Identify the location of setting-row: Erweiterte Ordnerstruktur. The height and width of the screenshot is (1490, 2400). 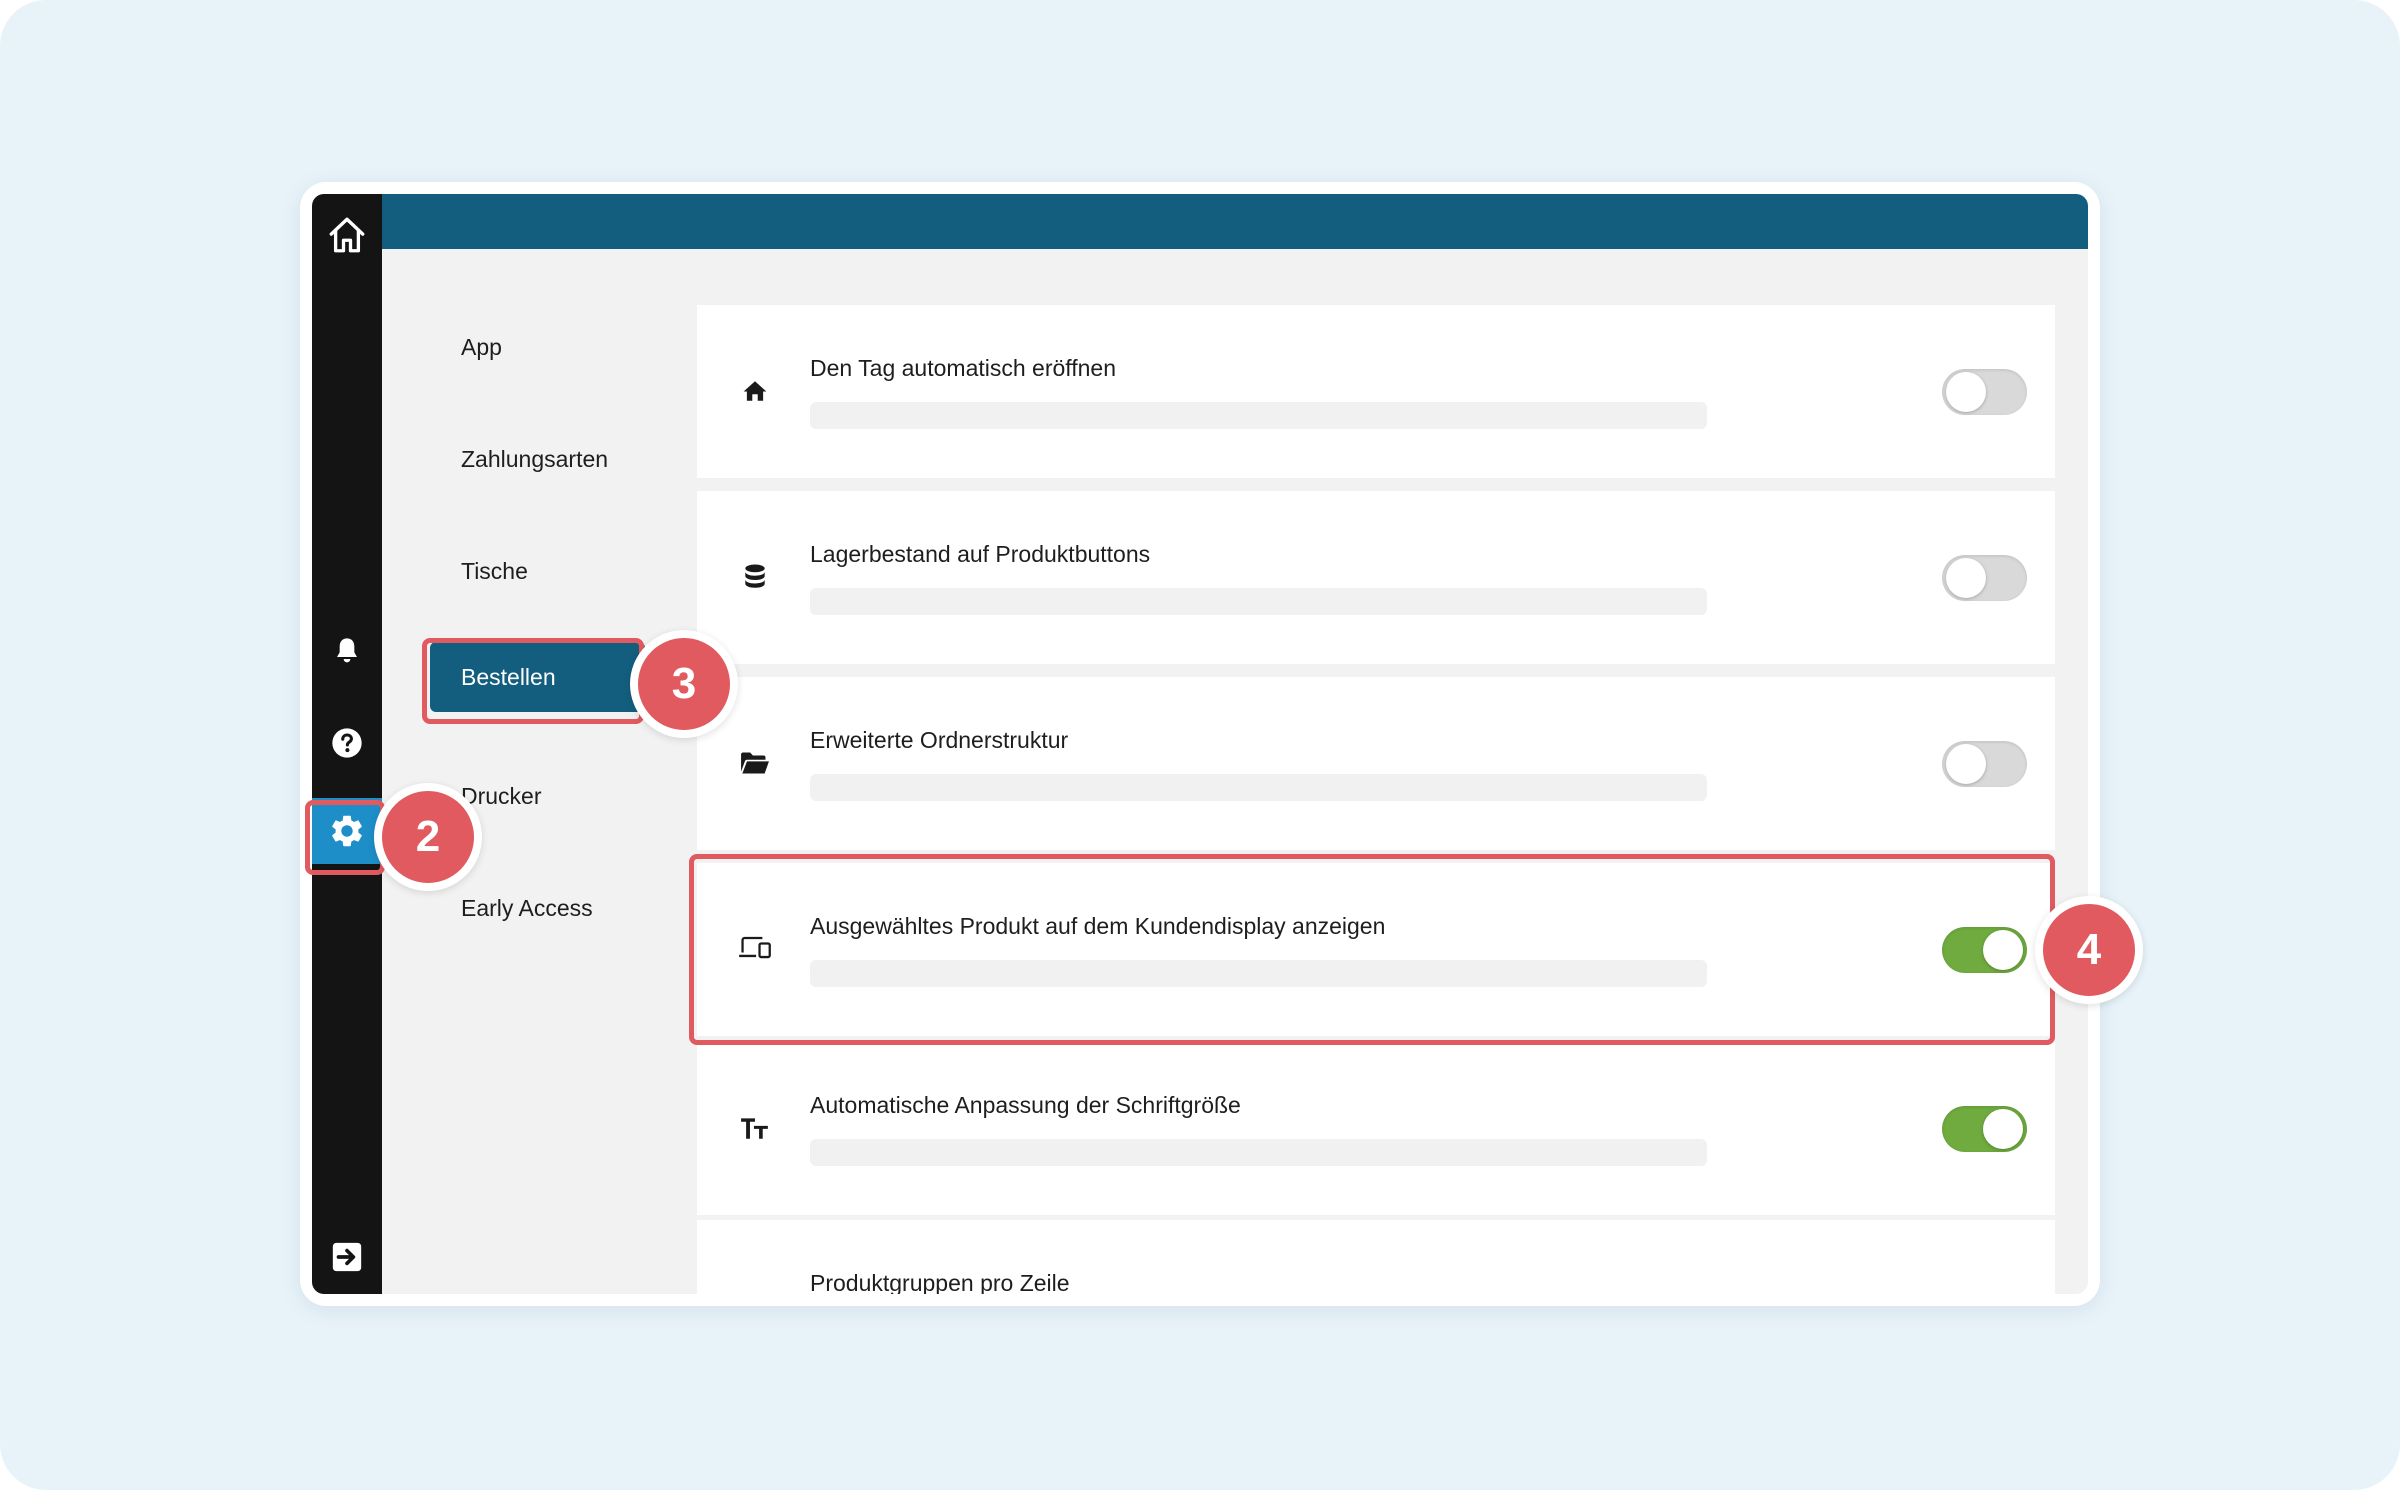
(1376, 763).